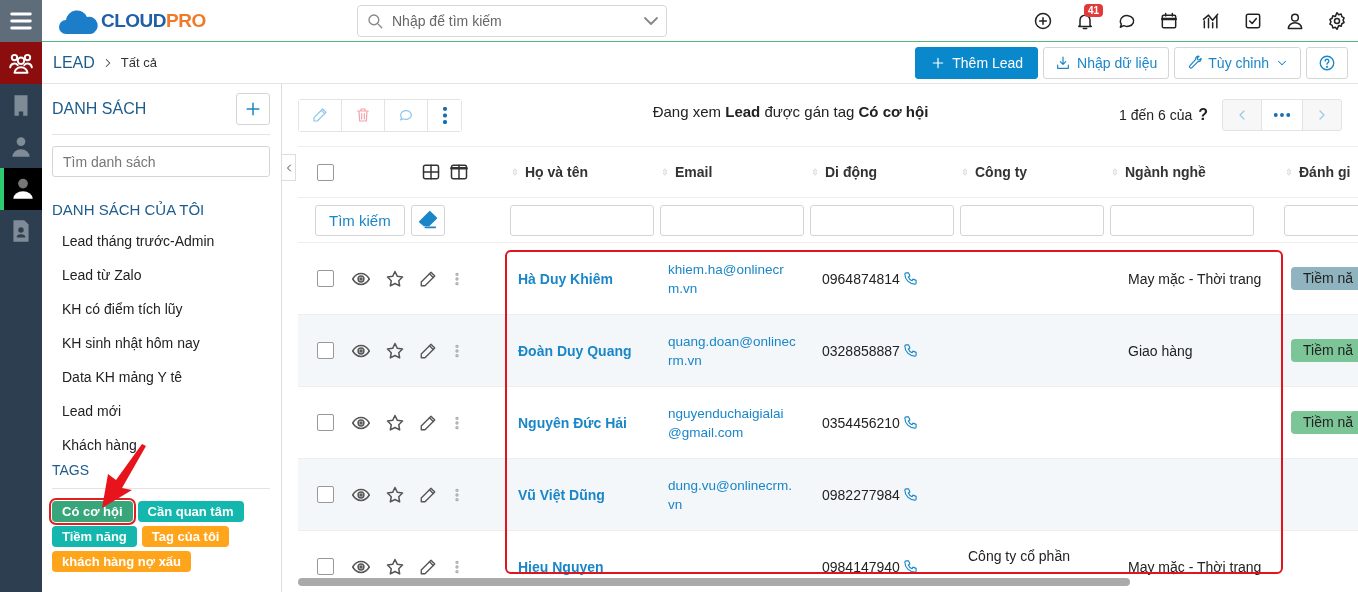 The height and width of the screenshot is (592, 1358). What do you see at coordinates (557, 494) in the screenshot?
I see `lead-name-link: Vũ Việt Dũng` at bounding box center [557, 494].